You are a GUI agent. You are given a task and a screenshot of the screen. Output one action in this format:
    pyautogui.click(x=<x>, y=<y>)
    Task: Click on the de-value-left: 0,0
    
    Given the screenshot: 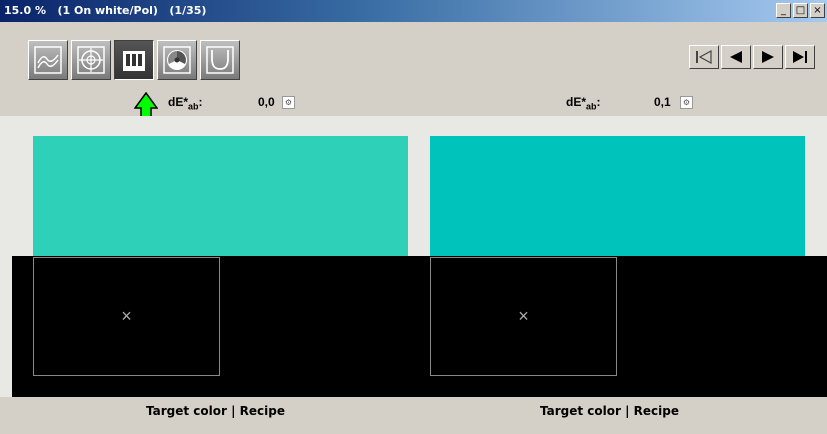 What is the action you would take?
    pyautogui.click(x=266, y=102)
    